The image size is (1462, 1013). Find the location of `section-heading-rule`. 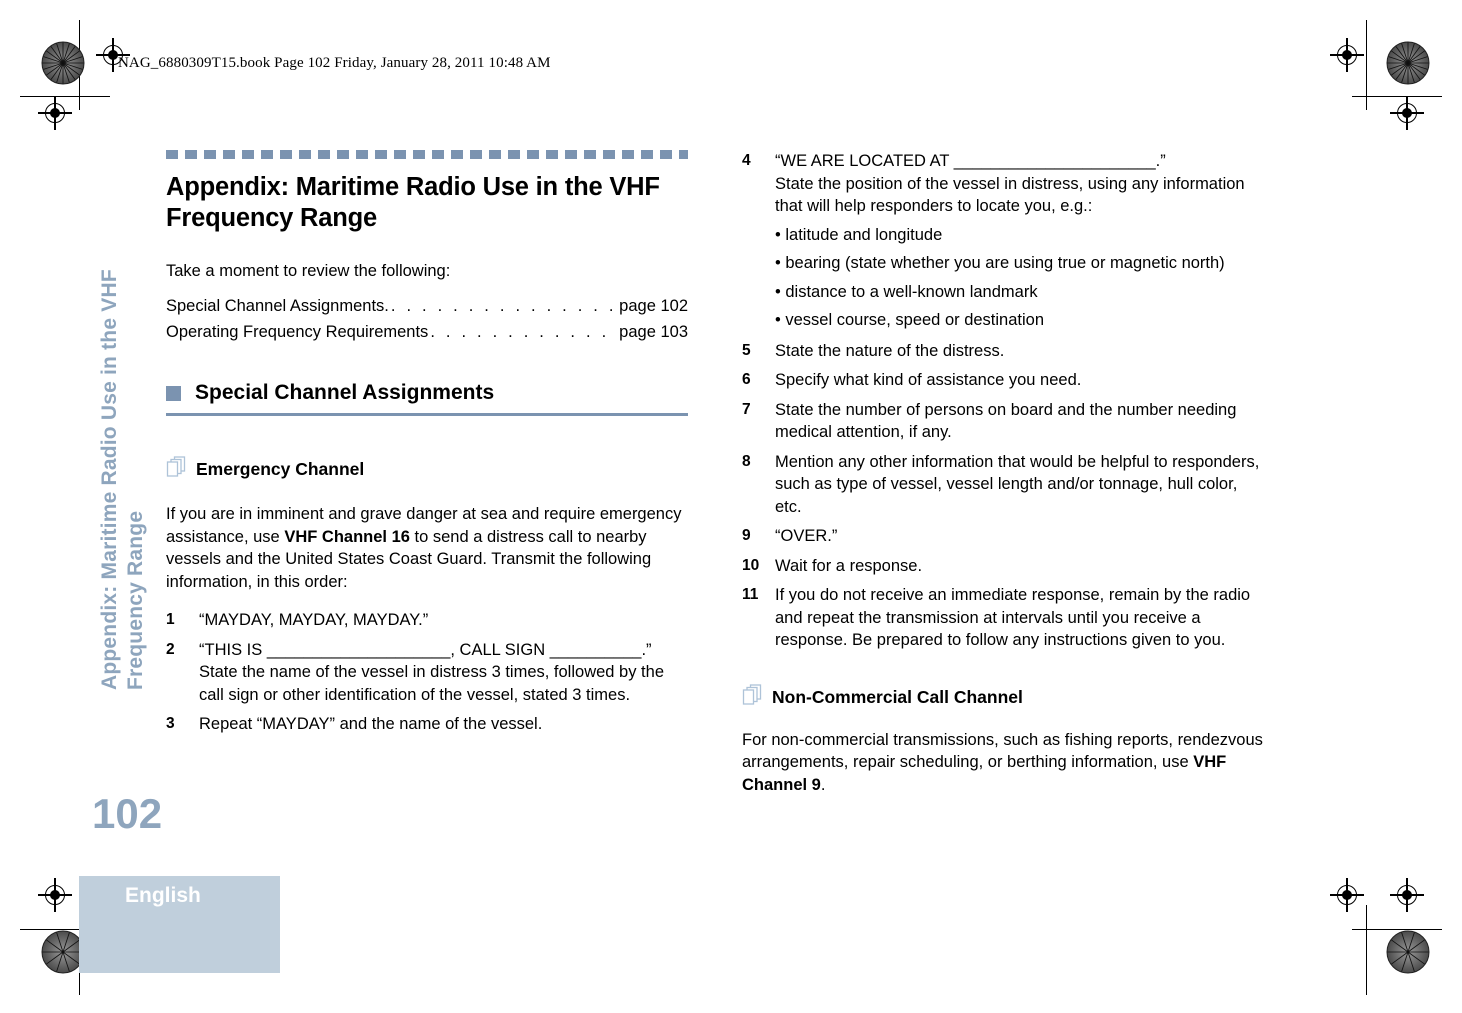

section-heading-rule is located at coordinates (427, 414).